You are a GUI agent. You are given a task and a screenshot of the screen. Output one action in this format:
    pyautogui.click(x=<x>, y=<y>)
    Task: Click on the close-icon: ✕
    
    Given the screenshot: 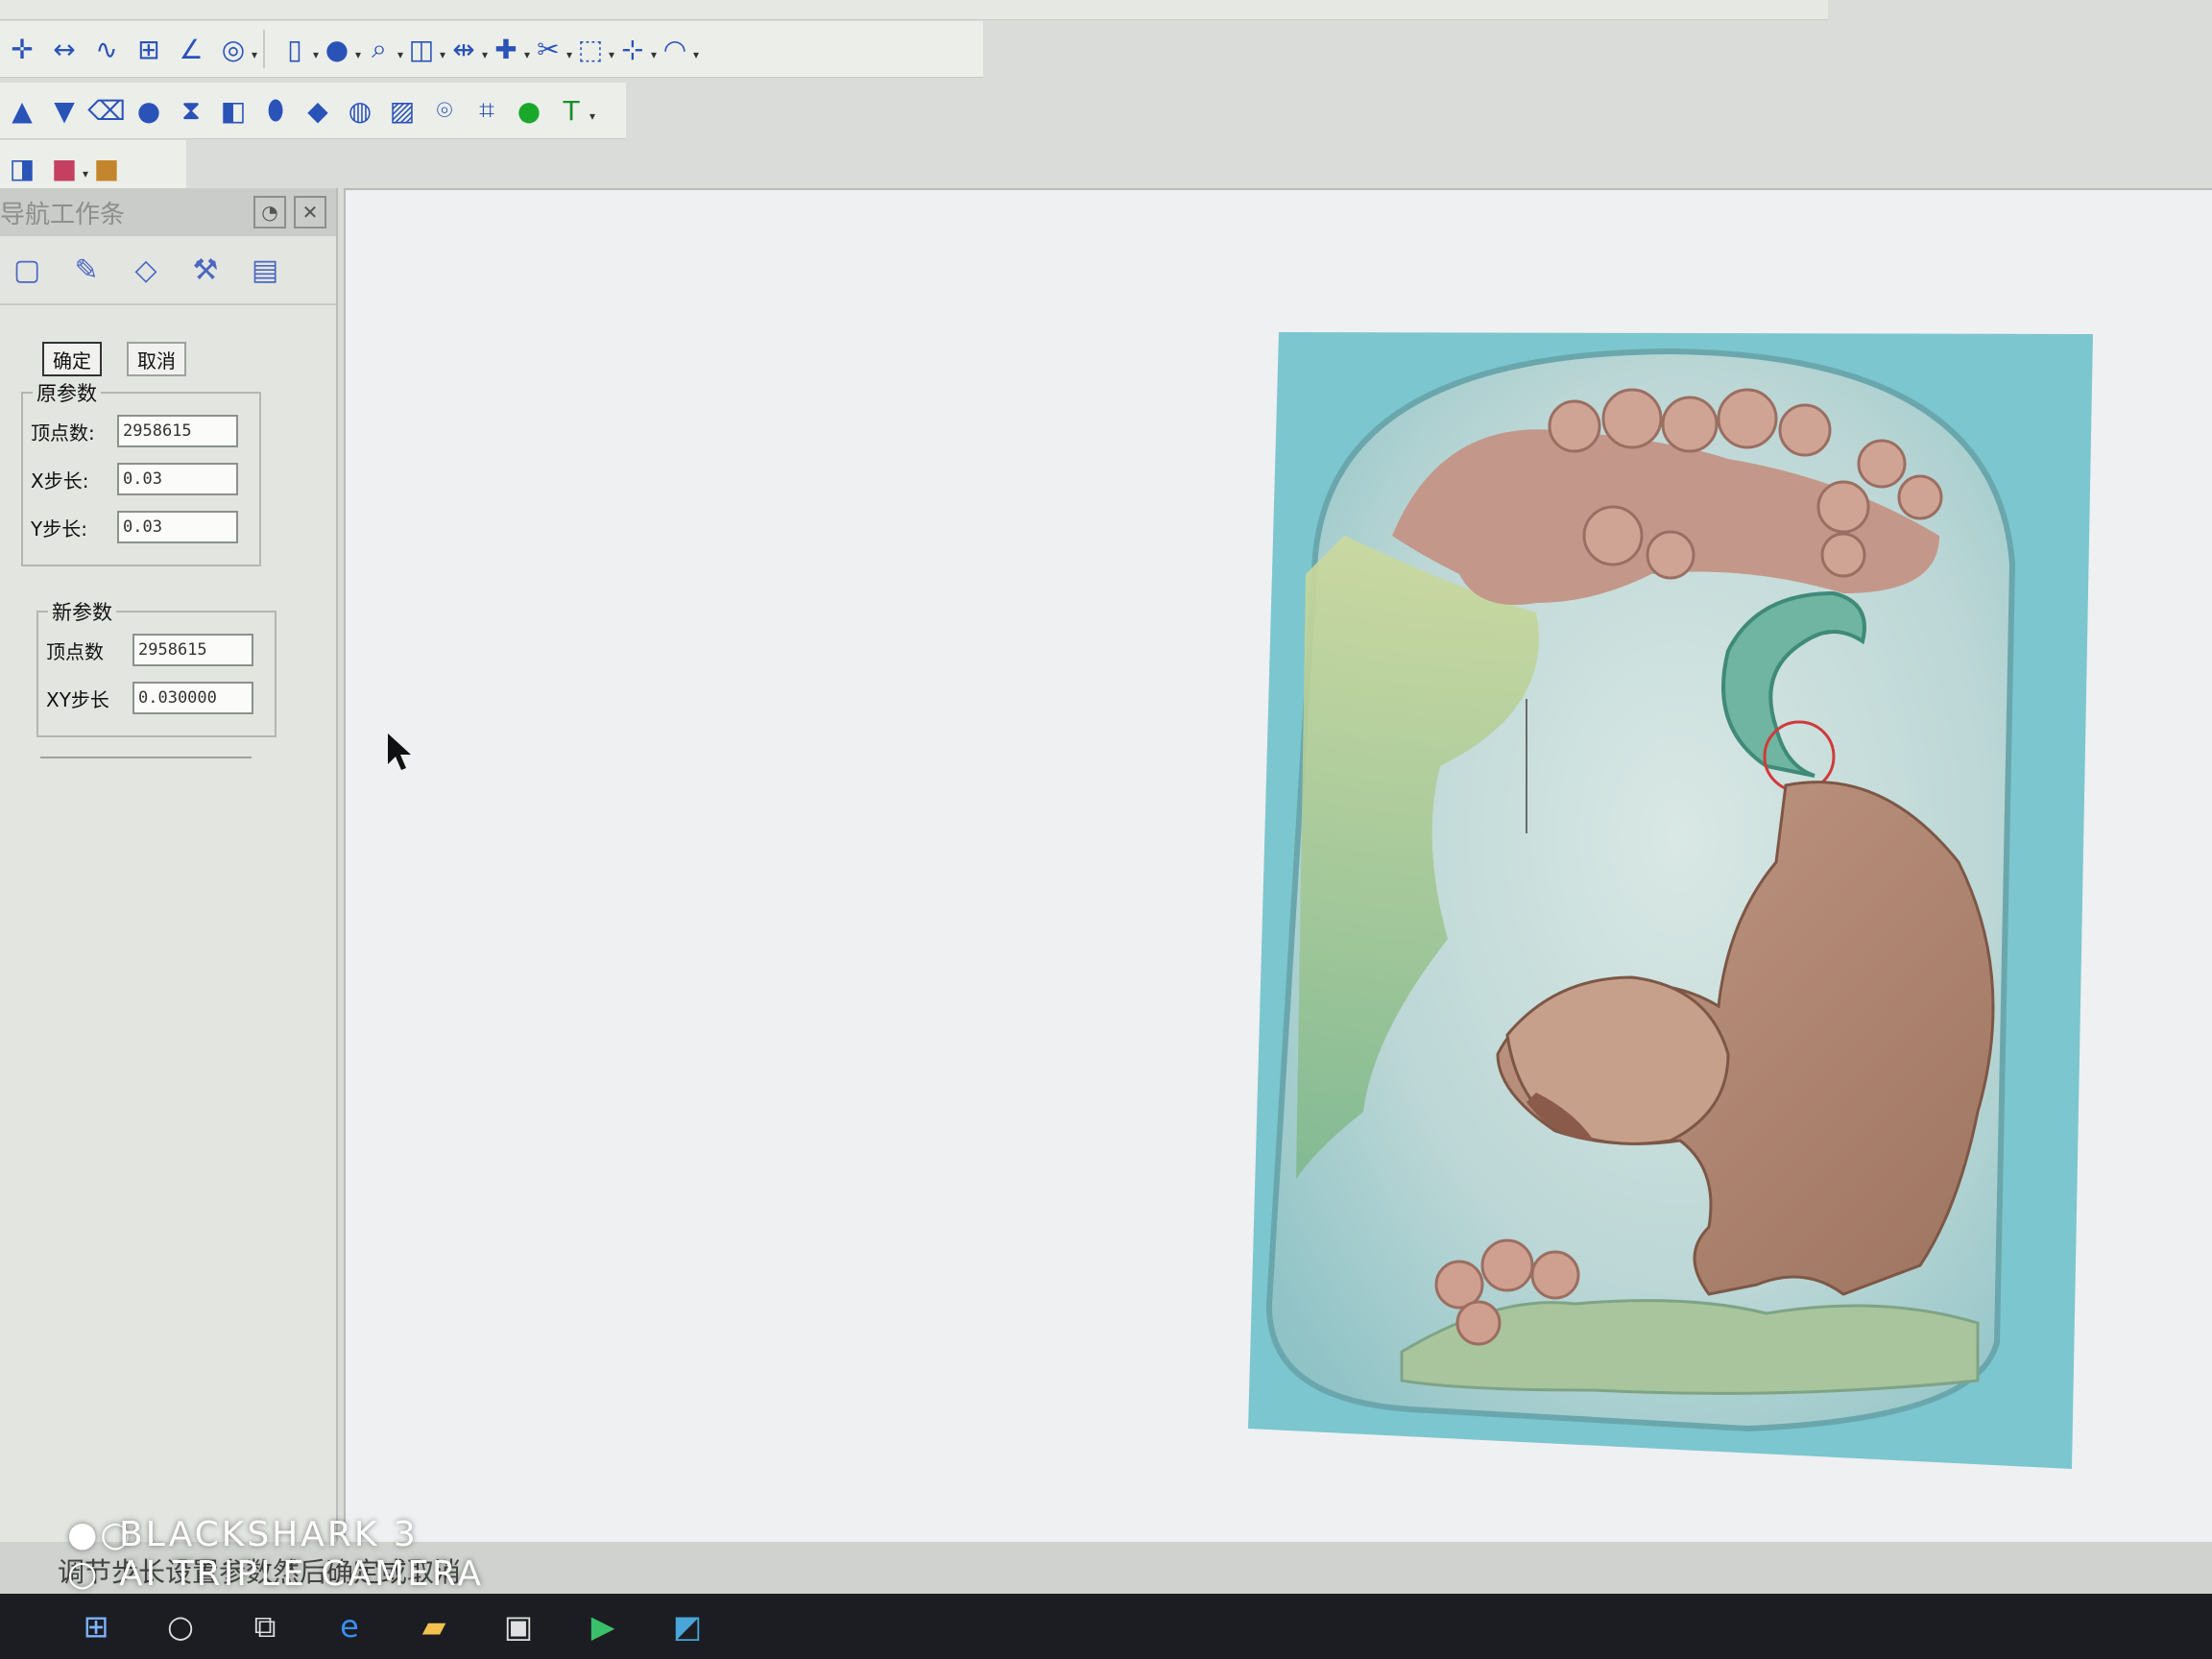 What is the action you would take?
    pyautogui.click(x=310, y=212)
    